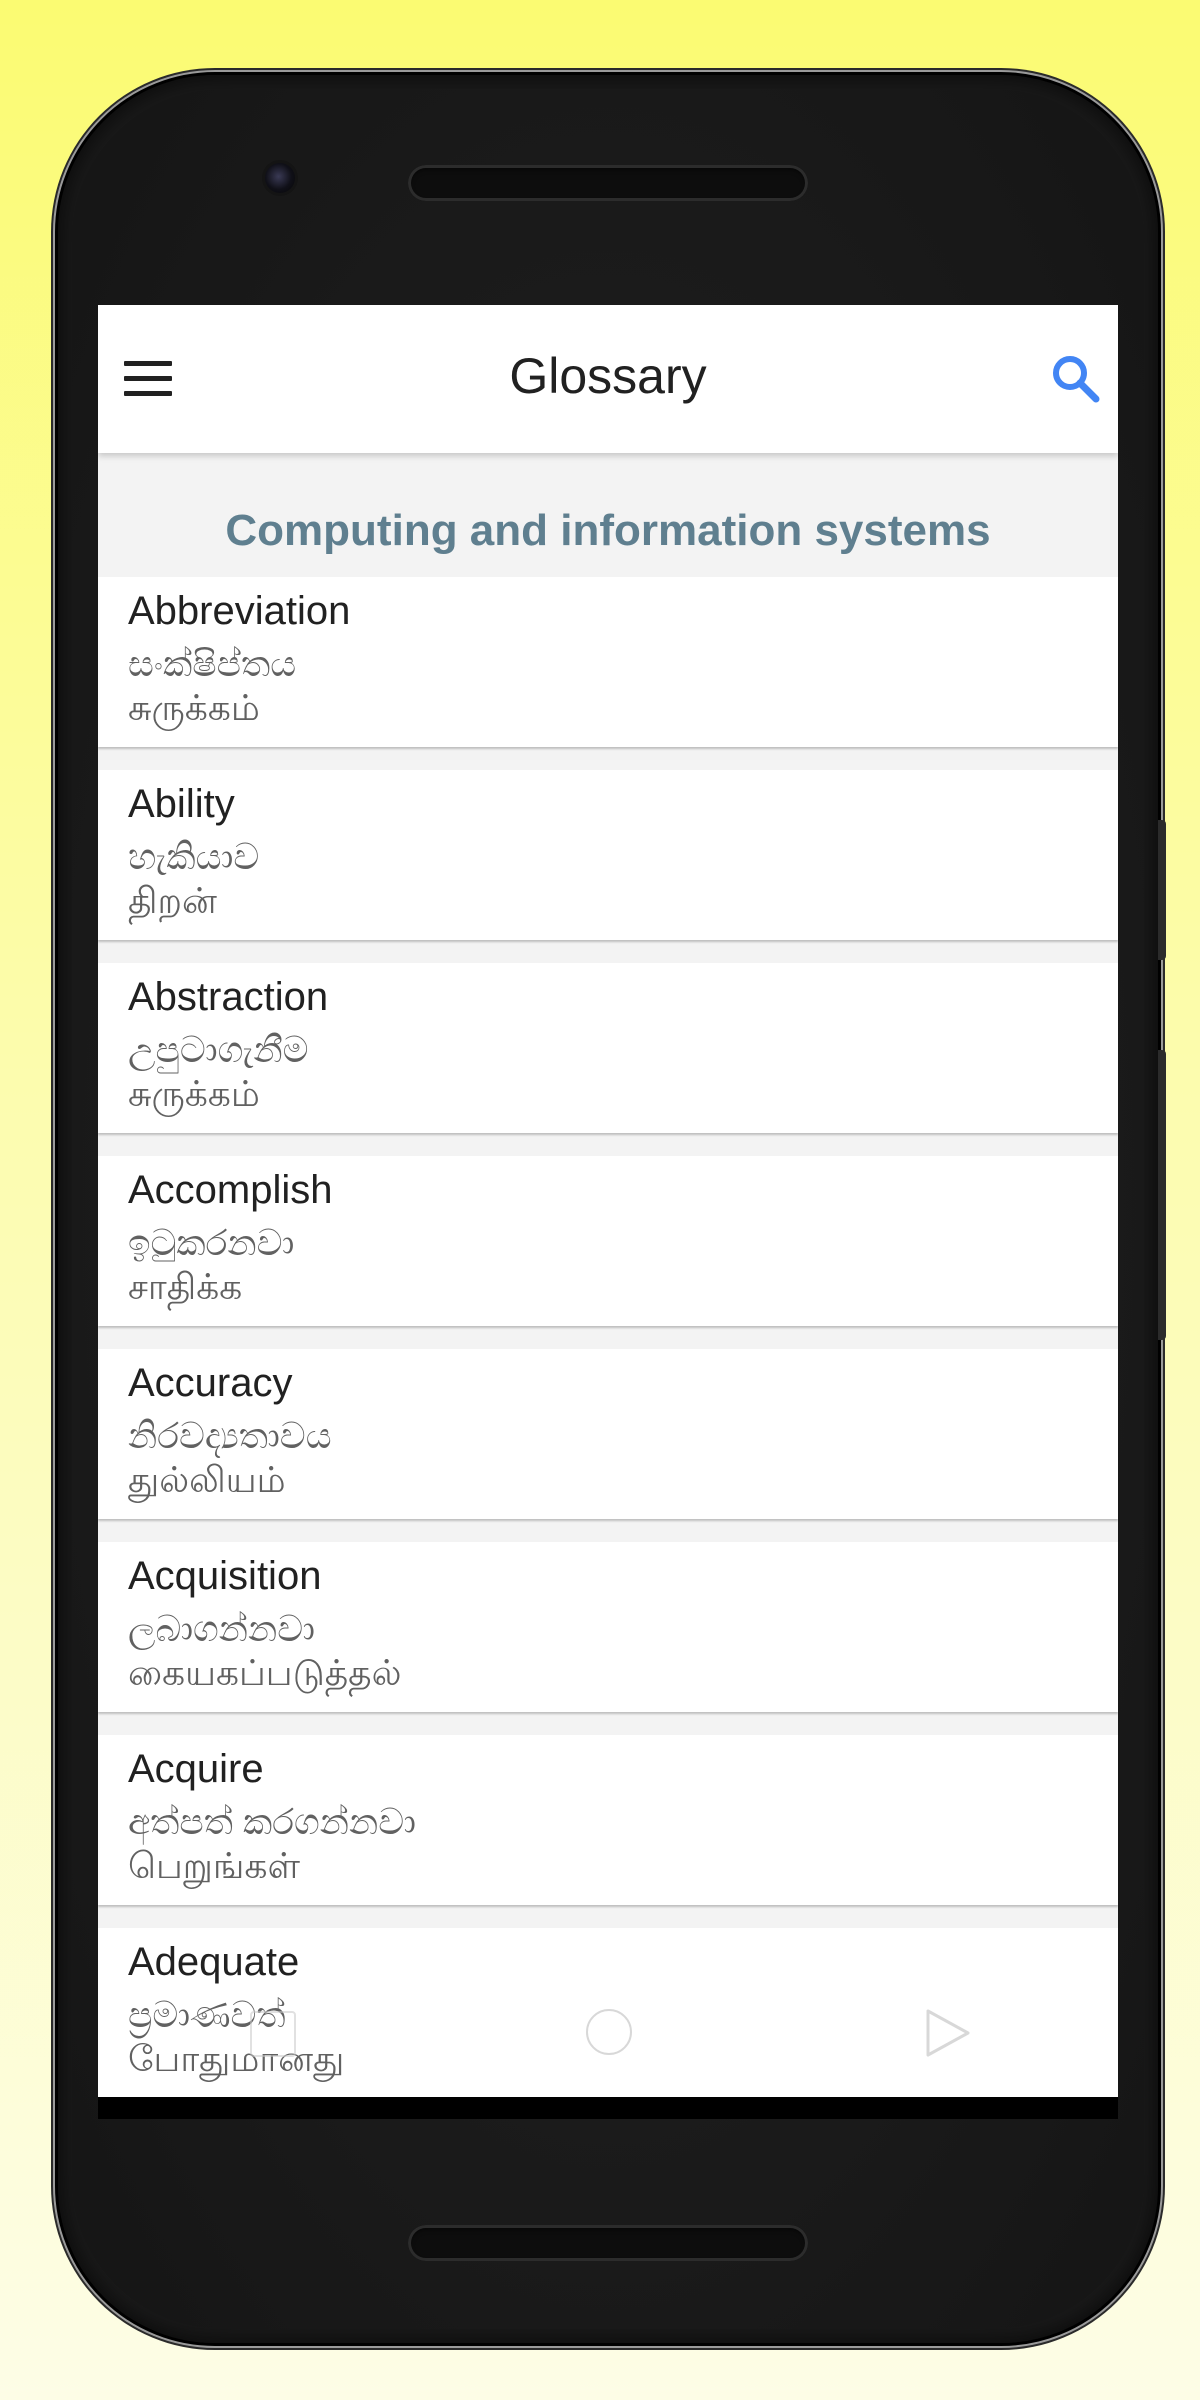  Describe the element at coordinates (608, 662) in the screenshot. I see `glossary-item-abbreviation: Abbreviation සංක්ෂිප්තය சுருக்கம்` at that location.